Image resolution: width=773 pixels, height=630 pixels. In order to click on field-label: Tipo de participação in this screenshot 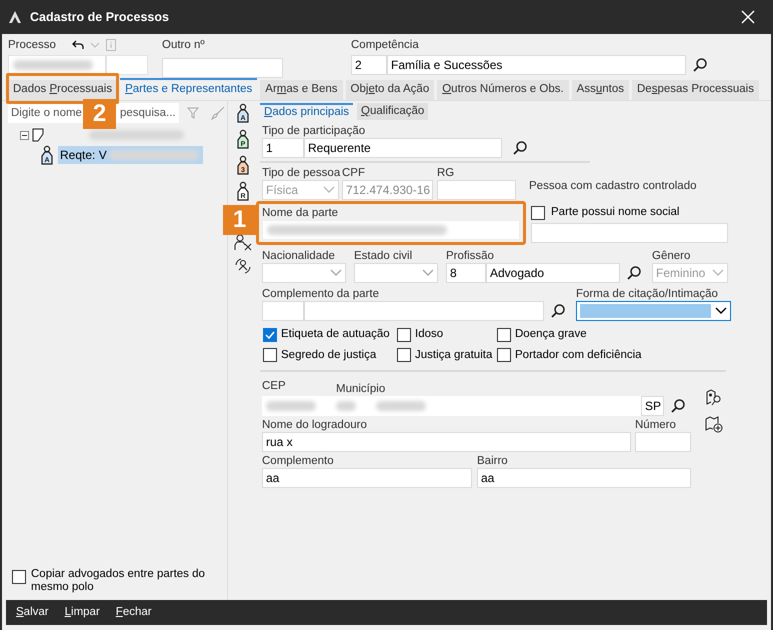, I will do `click(314, 131)`.